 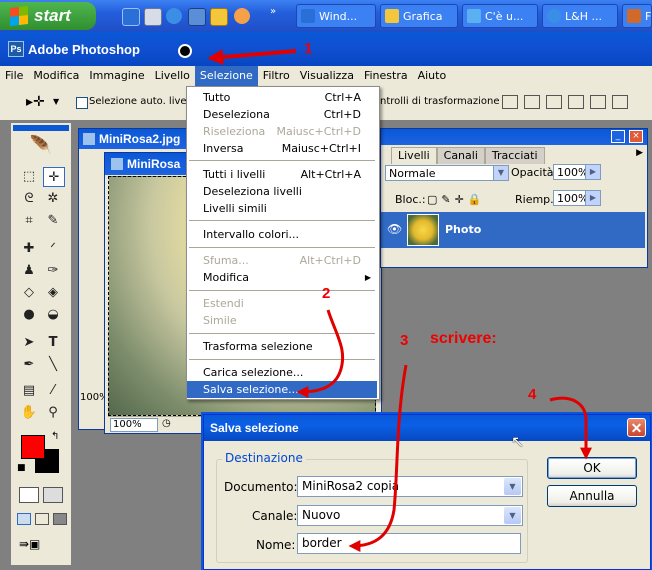 What do you see at coordinates (53, 314) in the screenshot?
I see `dodge-tool-icon: ◒` at bounding box center [53, 314].